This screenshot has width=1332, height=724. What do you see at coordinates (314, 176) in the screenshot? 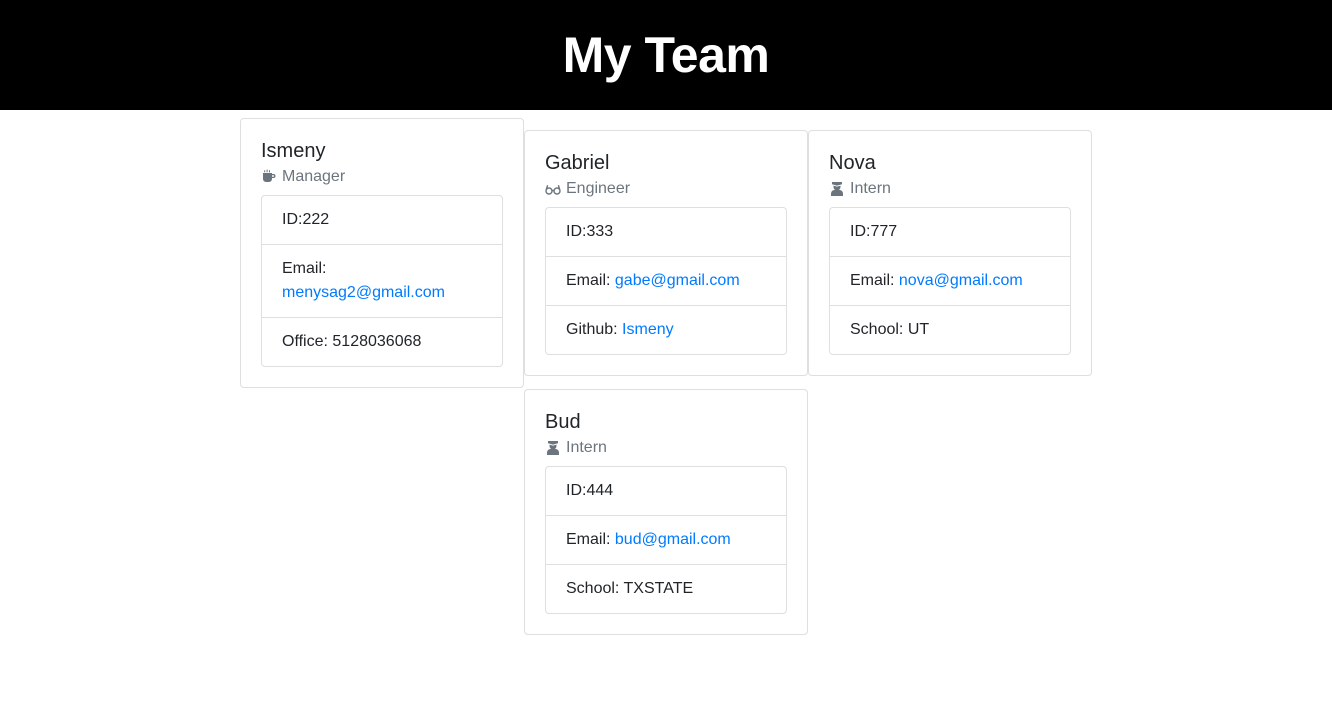
I see `employee-role-label: Manager` at bounding box center [314, 176].